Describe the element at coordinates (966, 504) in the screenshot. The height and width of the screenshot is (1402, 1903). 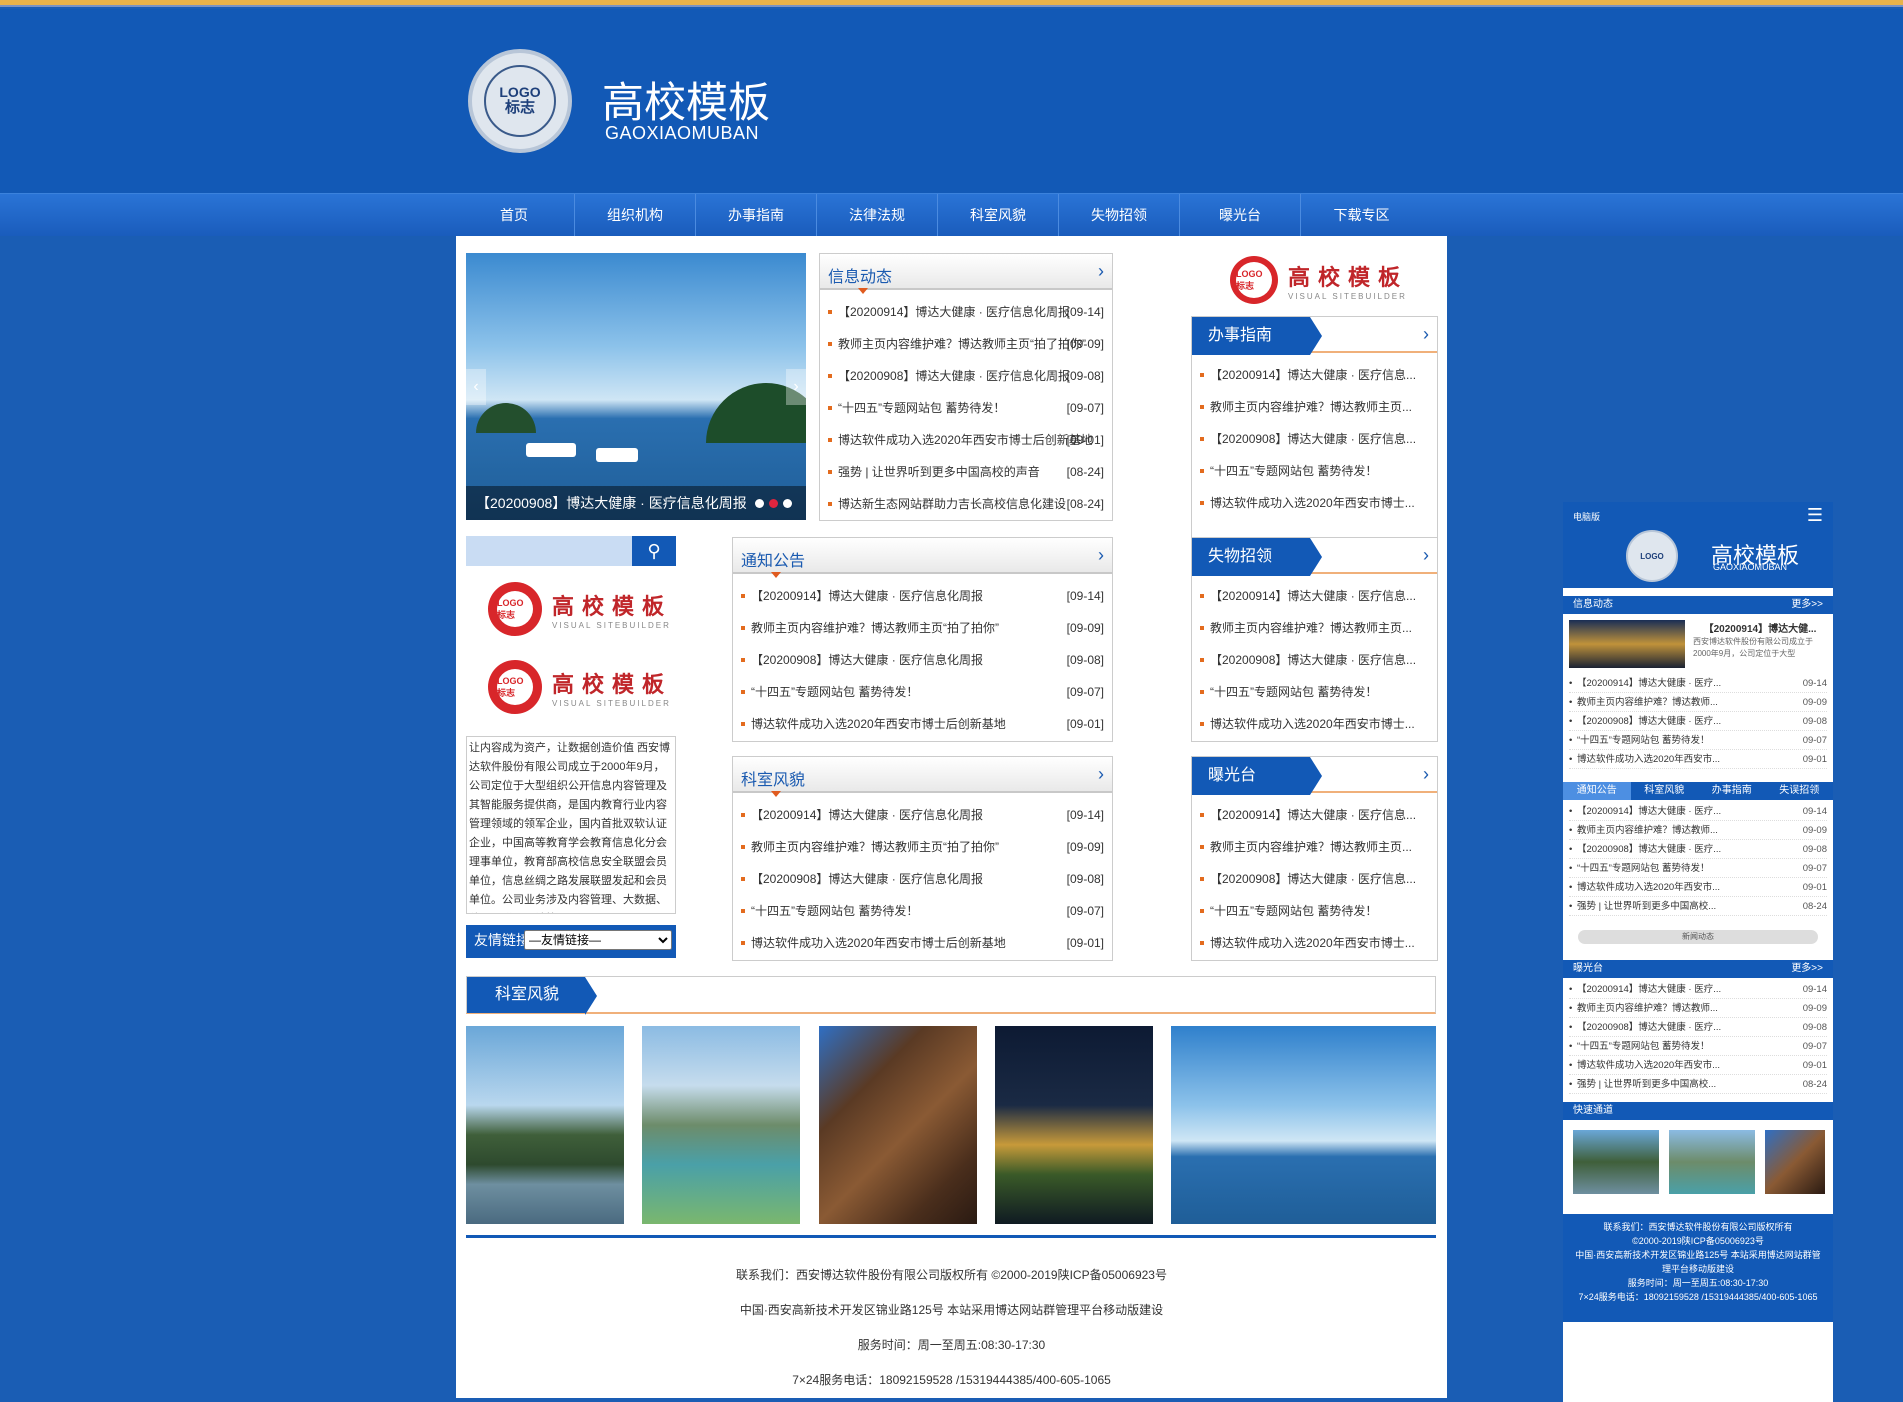
I see `list-item: 博达新生态网站群助力吉长高校信息化建设 [08-24]` at that location.